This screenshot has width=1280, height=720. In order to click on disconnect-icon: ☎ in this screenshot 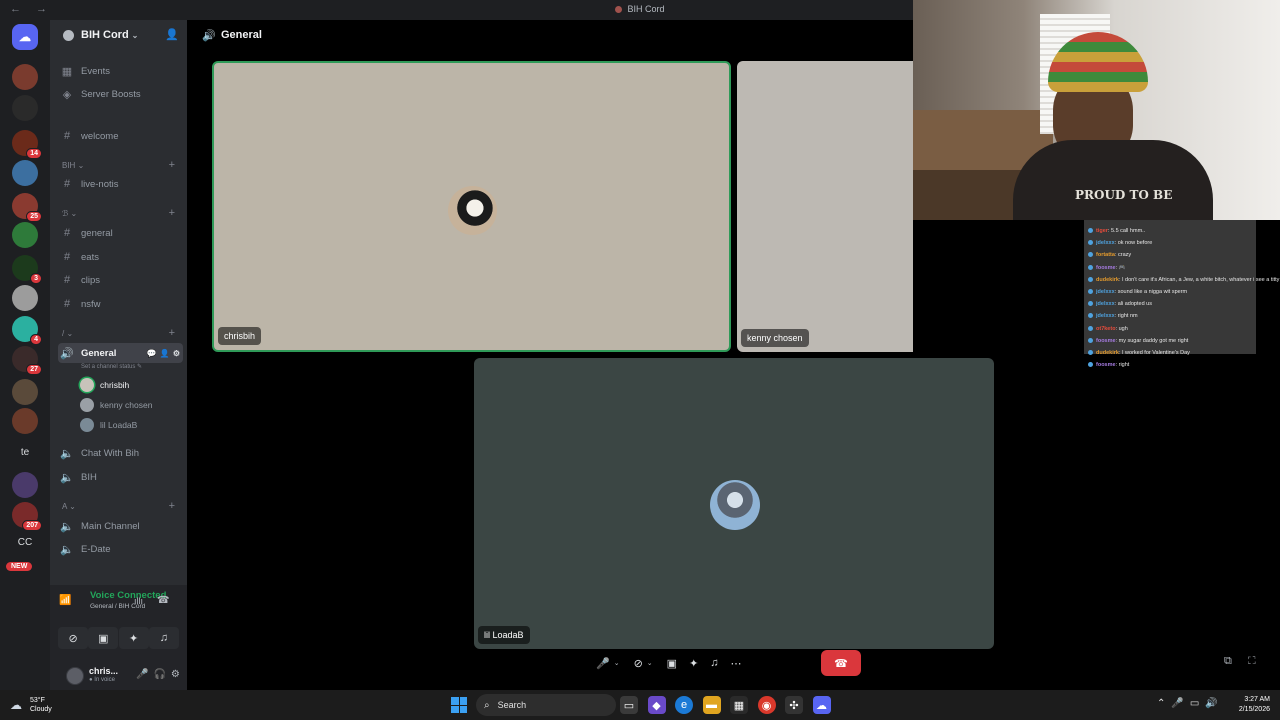, I will do `click(163, 600)`.